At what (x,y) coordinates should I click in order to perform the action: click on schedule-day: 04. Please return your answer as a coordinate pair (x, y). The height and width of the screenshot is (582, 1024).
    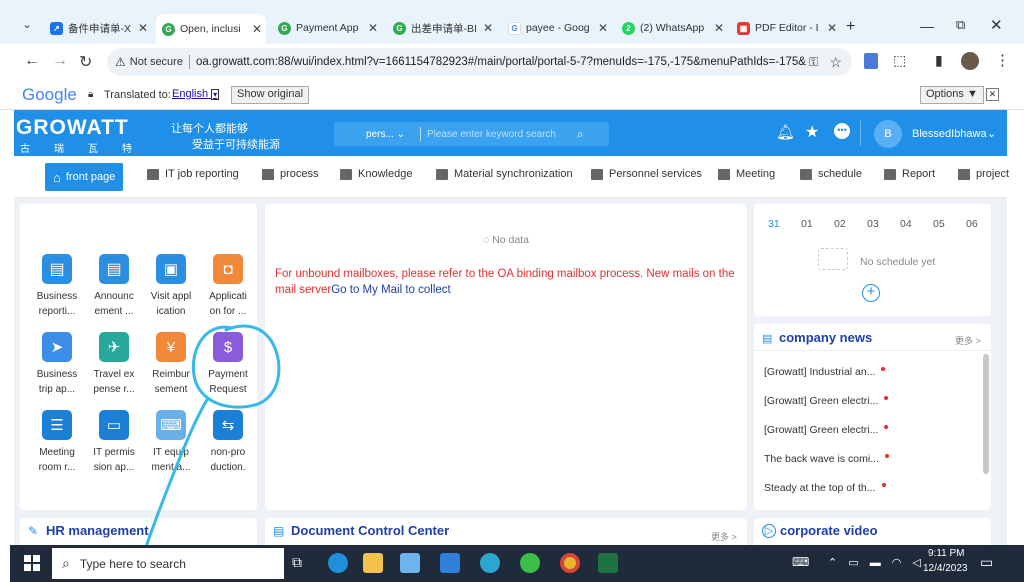
    Looking at the image, I should click on (906, 224).